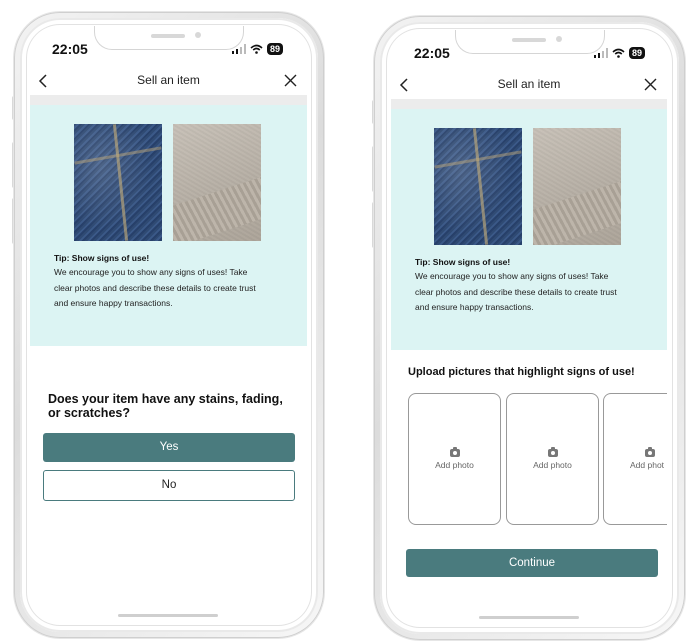 The image size is (689, 642). I want to click on add-photo-slot: Add phot, so click(635, 459).